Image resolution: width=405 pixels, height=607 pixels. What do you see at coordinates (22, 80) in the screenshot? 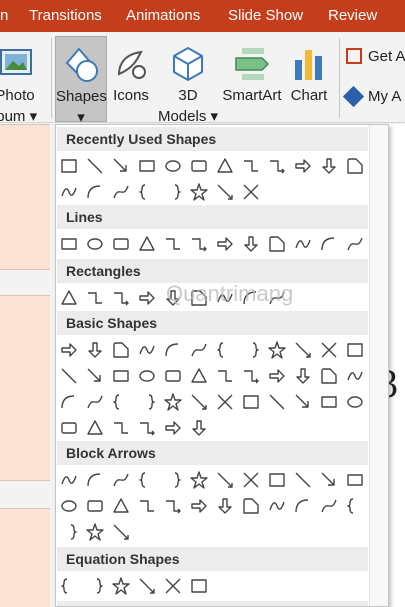
I see `photo-album-button: Photo lbum ▾` at bounding box center [22, 80].